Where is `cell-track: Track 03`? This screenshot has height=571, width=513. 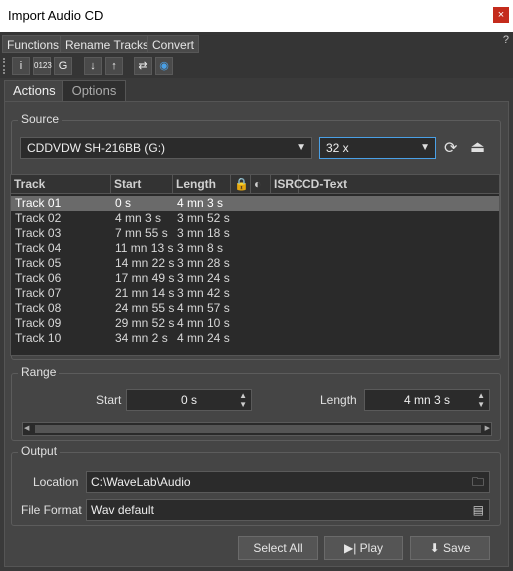
cell-track: Track 03 is located at coordinates (38, 233).